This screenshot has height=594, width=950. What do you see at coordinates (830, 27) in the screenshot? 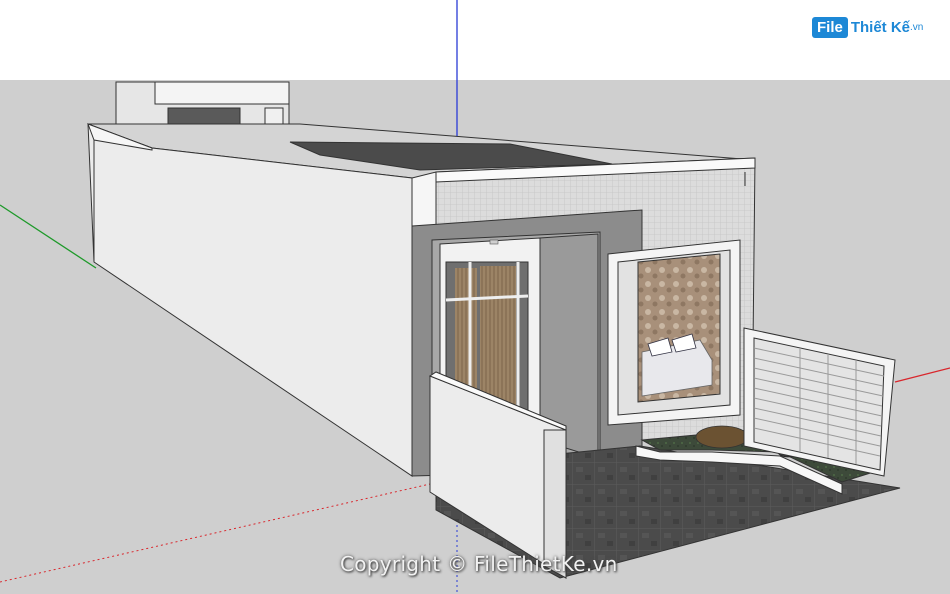
I see `logo-mark: File` at bounding box center [830, 27].